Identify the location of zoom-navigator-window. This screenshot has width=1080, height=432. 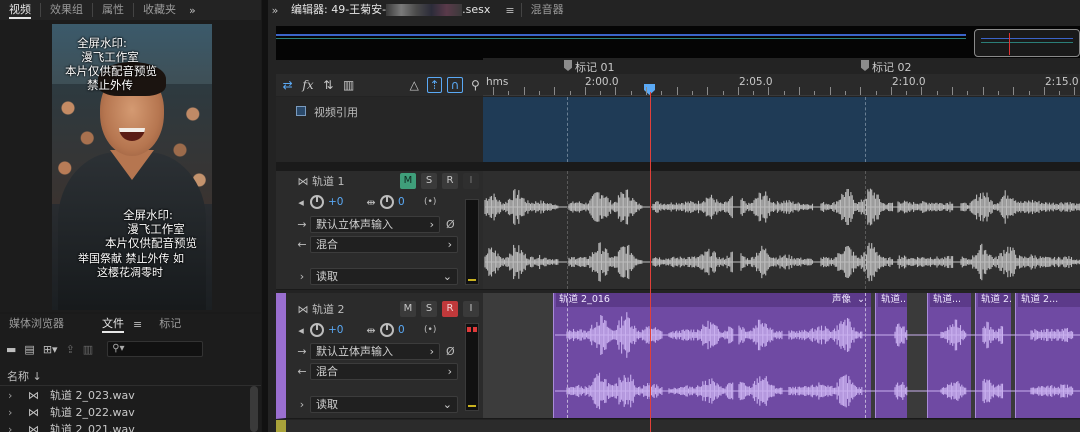
(1027, 43).